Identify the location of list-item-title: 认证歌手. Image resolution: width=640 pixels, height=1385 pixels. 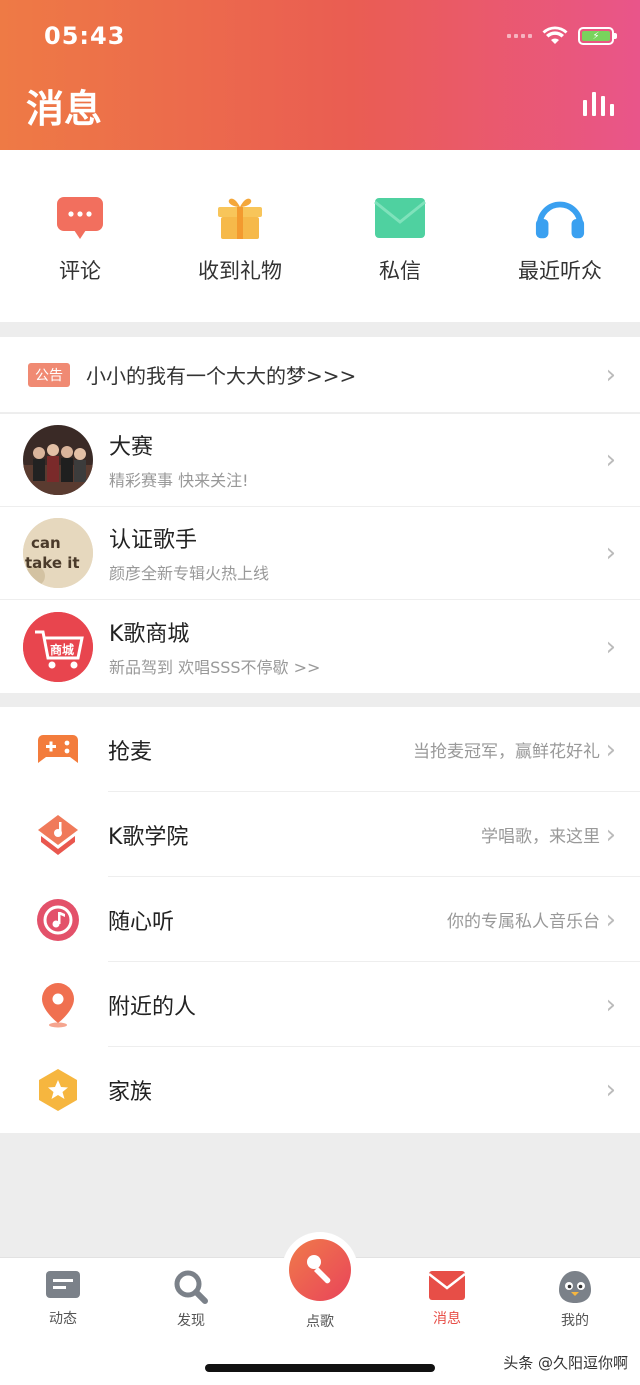
(153, 540).